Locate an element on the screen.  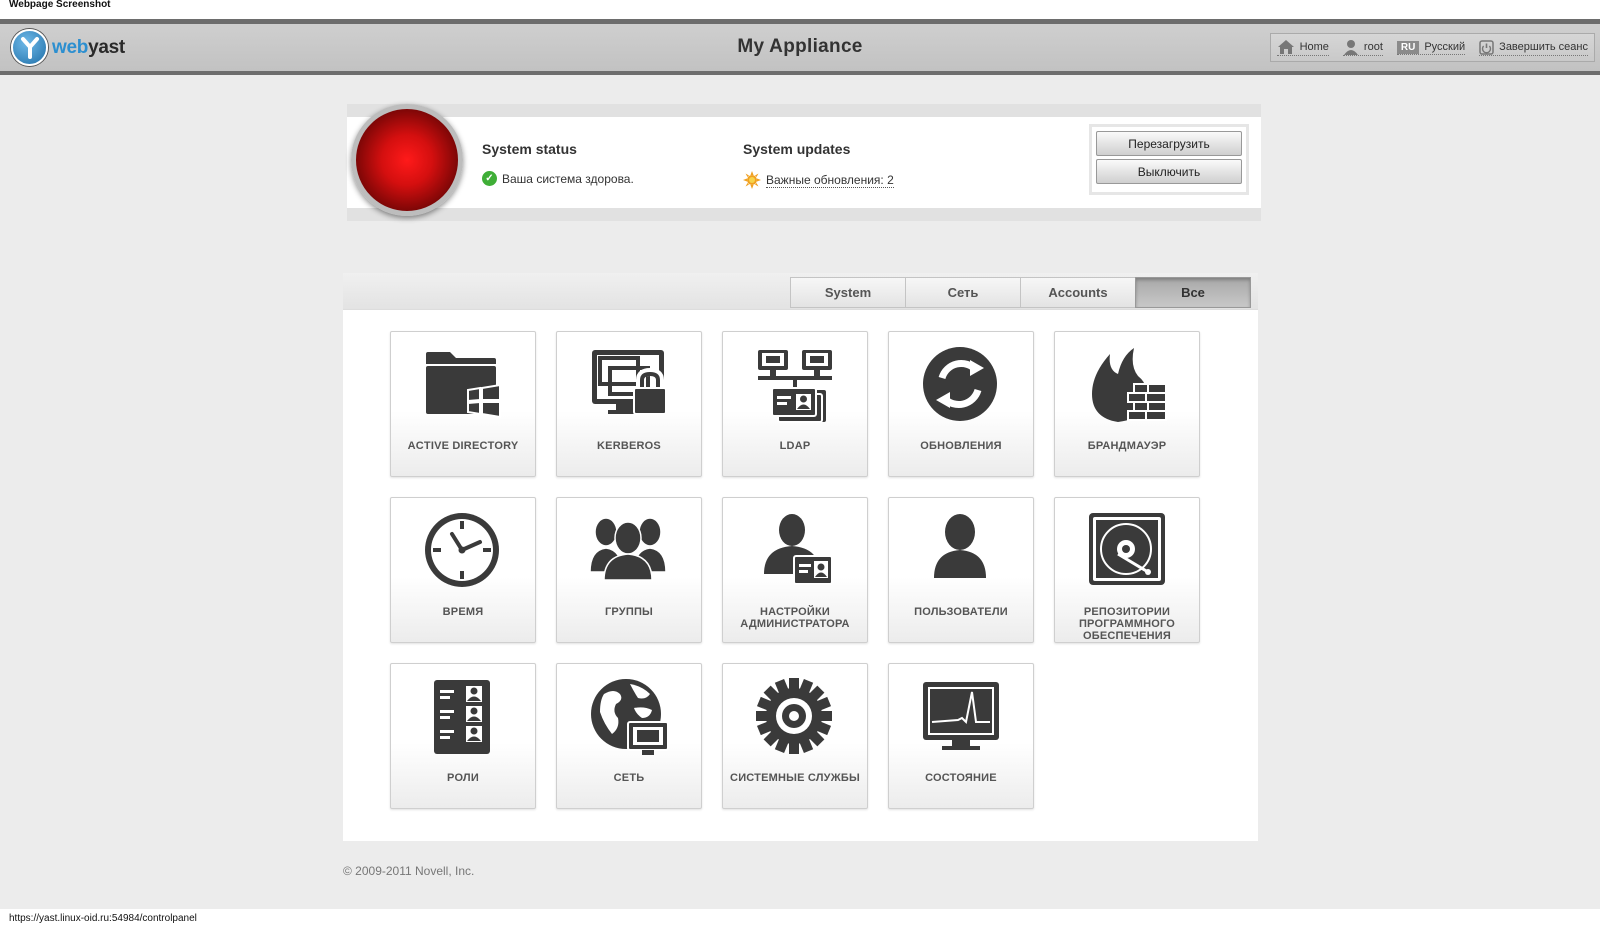
user-icon is located at coordinates (1350, 47).